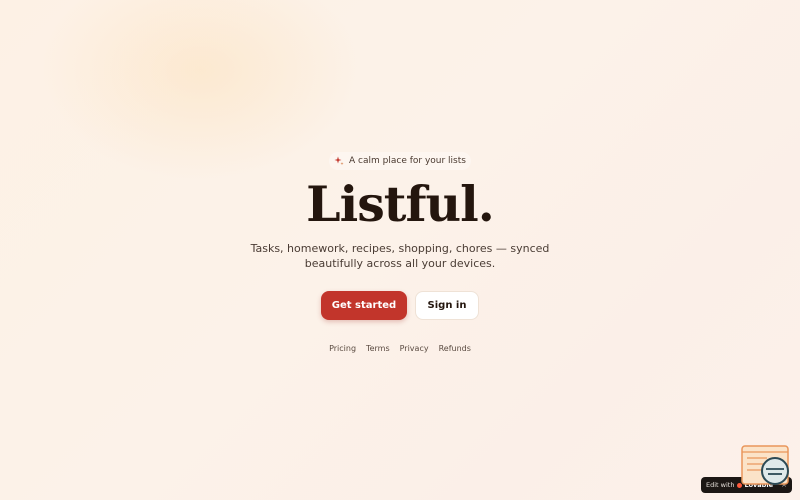  I want to click on footer-link-terms: Terms, so click(378, 348).